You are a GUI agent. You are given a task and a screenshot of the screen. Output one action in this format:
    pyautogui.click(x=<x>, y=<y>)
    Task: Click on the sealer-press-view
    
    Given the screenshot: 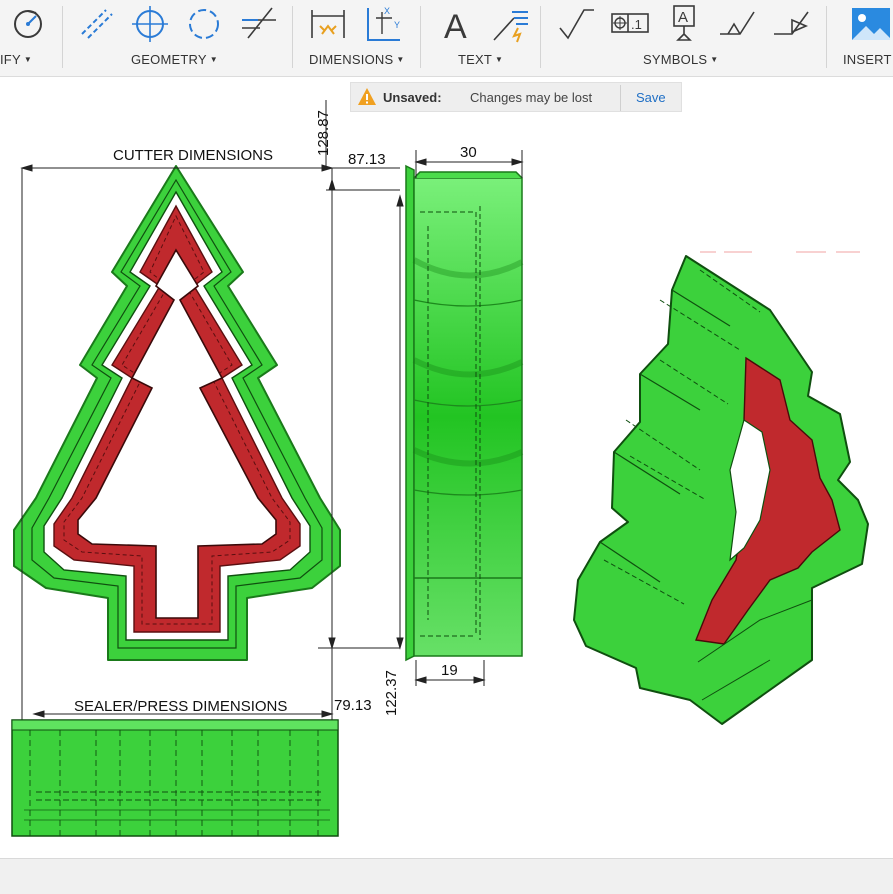 What is the action you would take?
    pyautogui.click(x=175, y=778)
    